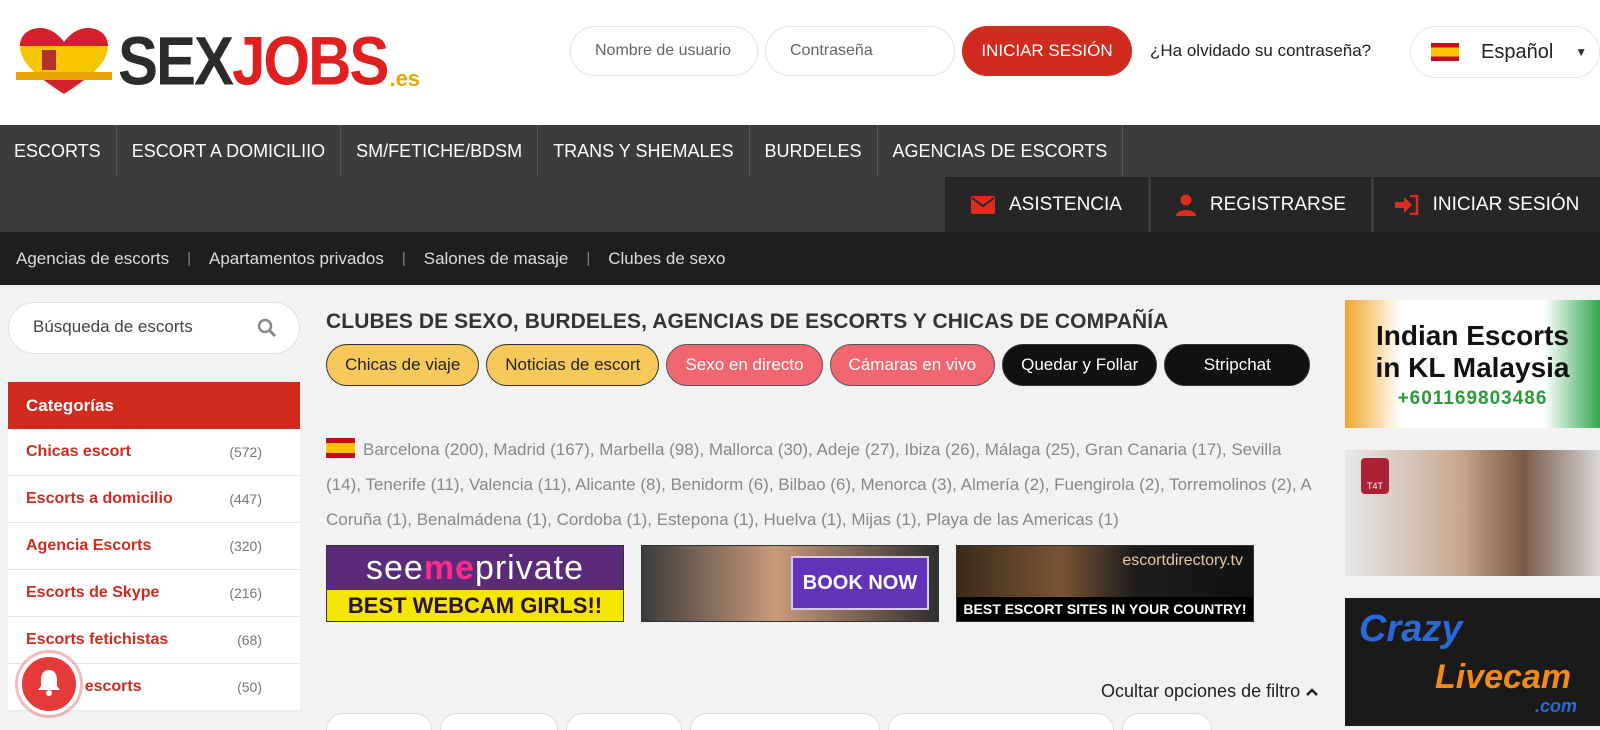  I want to click on pill-camaras-en-vivo: Cámaras en vivo, so click(912, 365).